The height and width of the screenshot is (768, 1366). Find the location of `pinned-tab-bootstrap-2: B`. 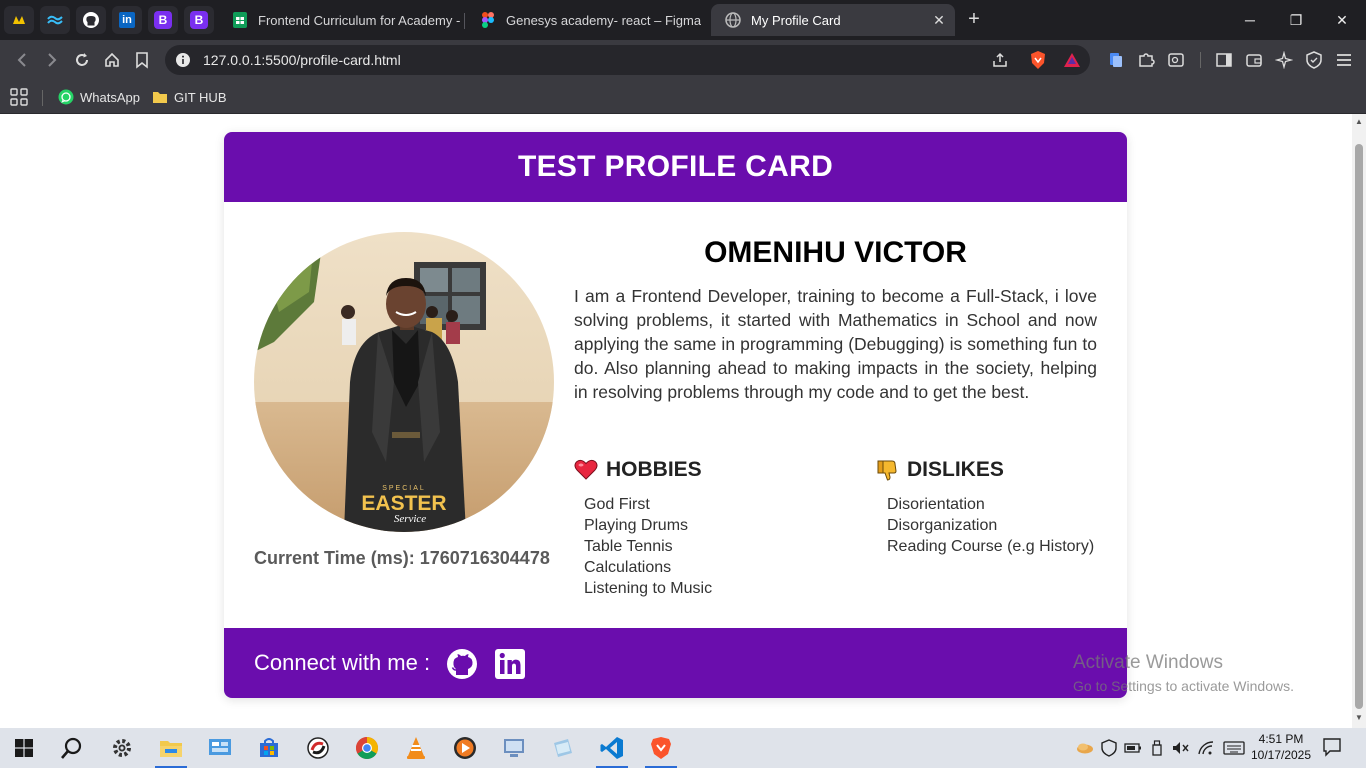

pinned-tab-bootstrap-2: B is located at coordinates (199, 20).